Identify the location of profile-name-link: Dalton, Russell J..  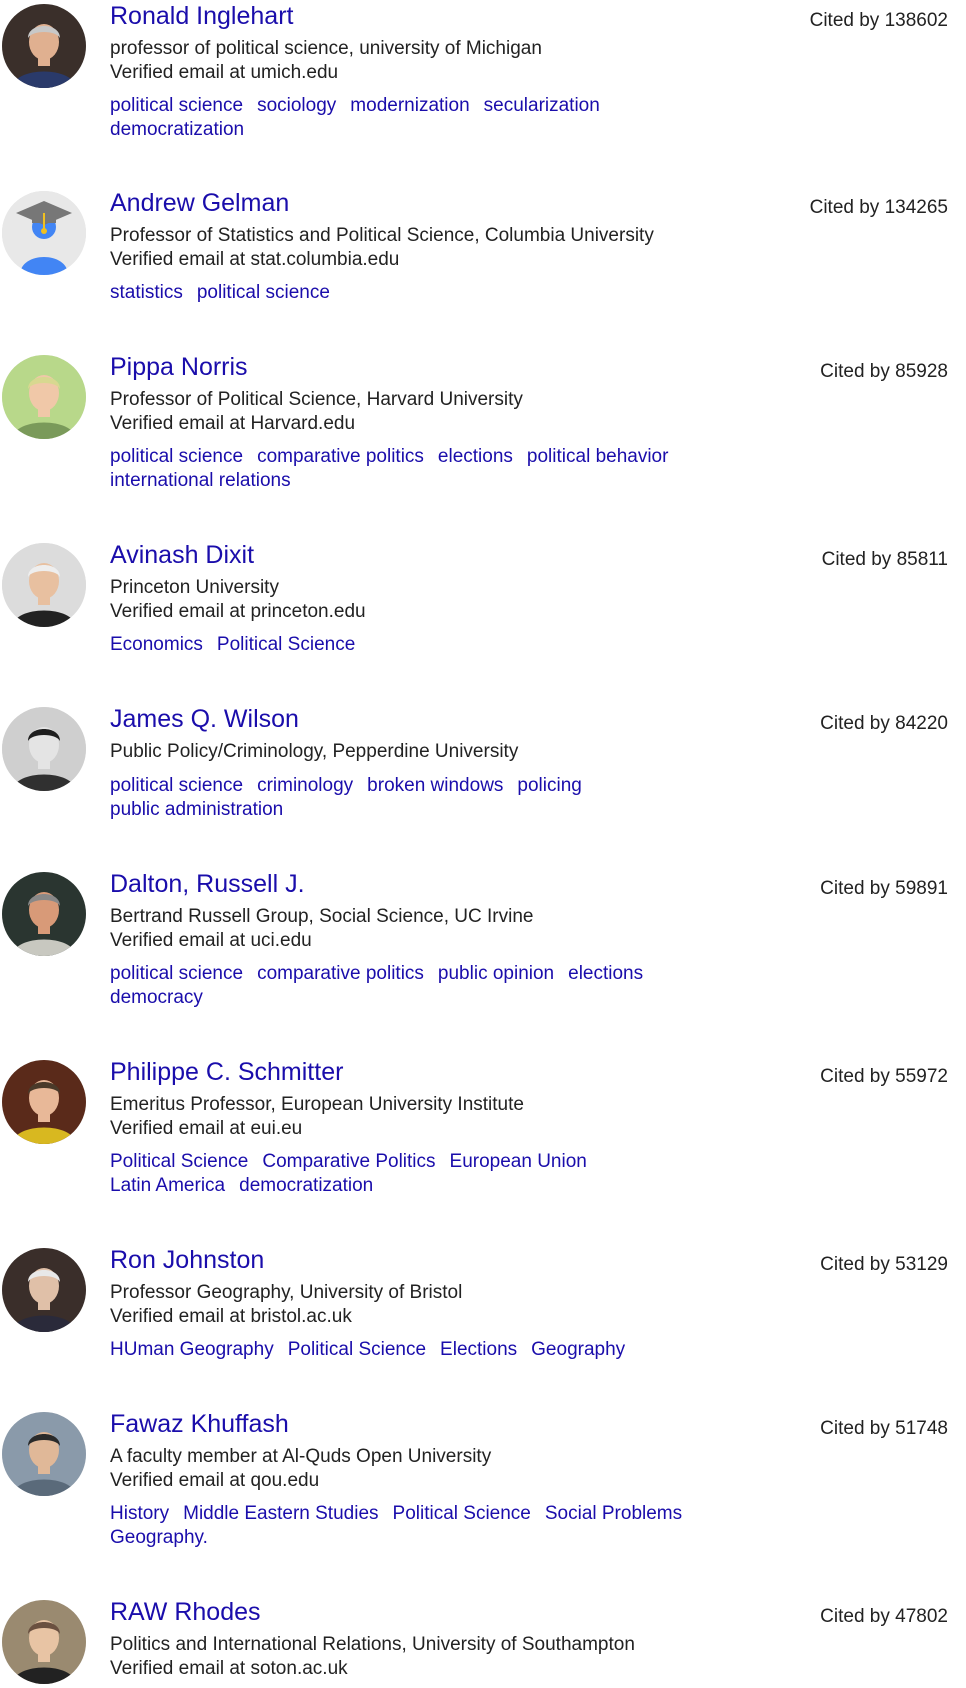
(207, 884).